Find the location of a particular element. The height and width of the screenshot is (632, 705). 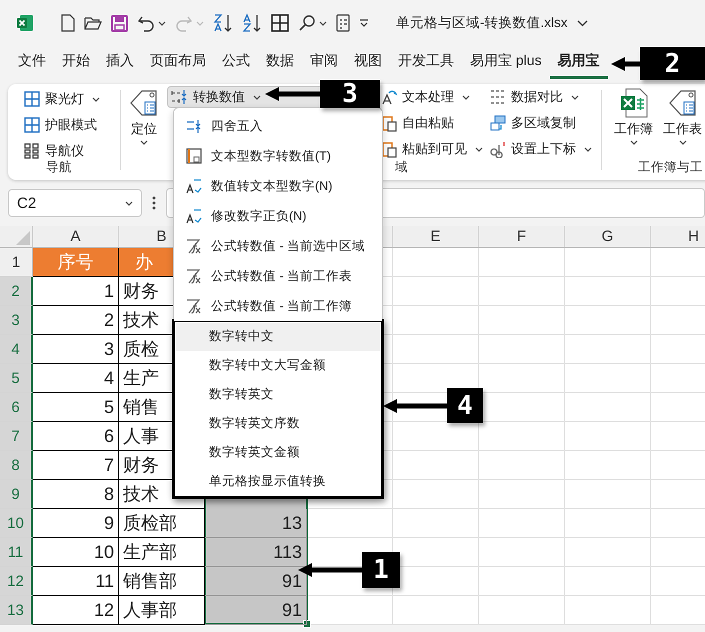

ribbon-large-button: 工作簿 is located at coordinates (633, 116).